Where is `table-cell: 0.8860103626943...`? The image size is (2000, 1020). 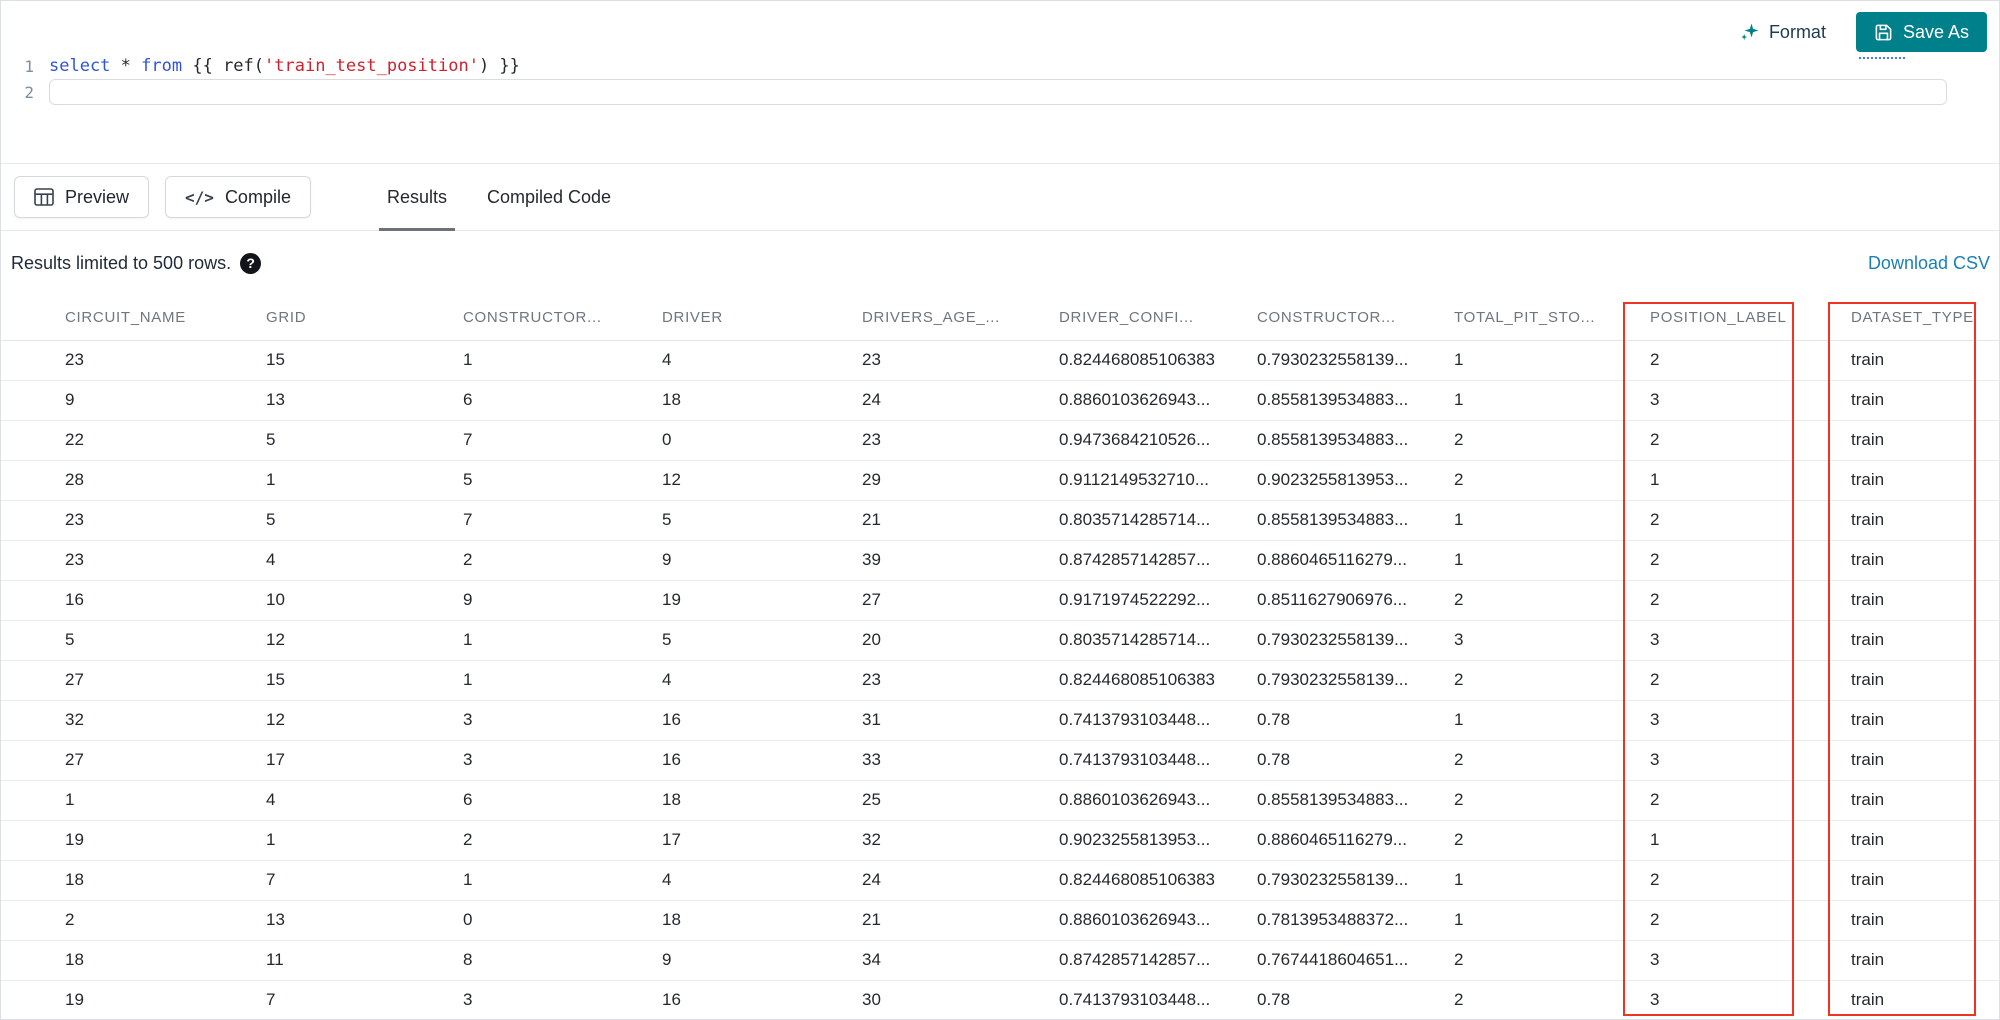
table-cell: 0.8860103626943... is located at coordinates (1158, 400).